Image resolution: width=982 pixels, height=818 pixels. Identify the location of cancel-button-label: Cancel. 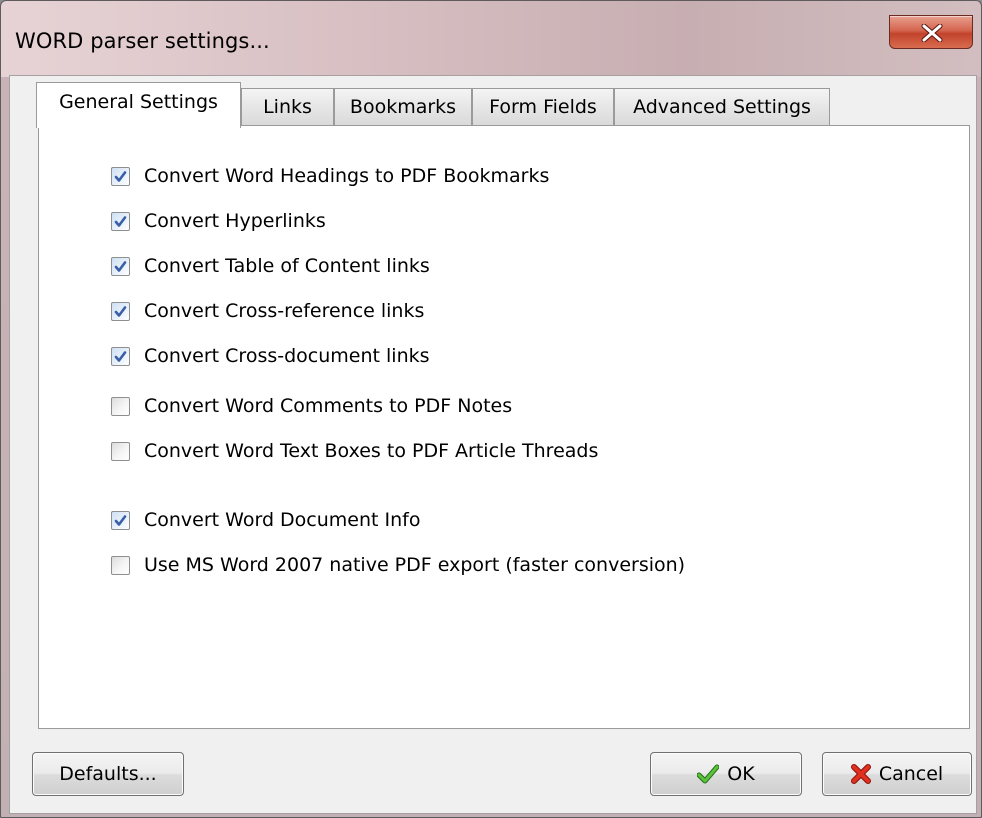
(911, 774).